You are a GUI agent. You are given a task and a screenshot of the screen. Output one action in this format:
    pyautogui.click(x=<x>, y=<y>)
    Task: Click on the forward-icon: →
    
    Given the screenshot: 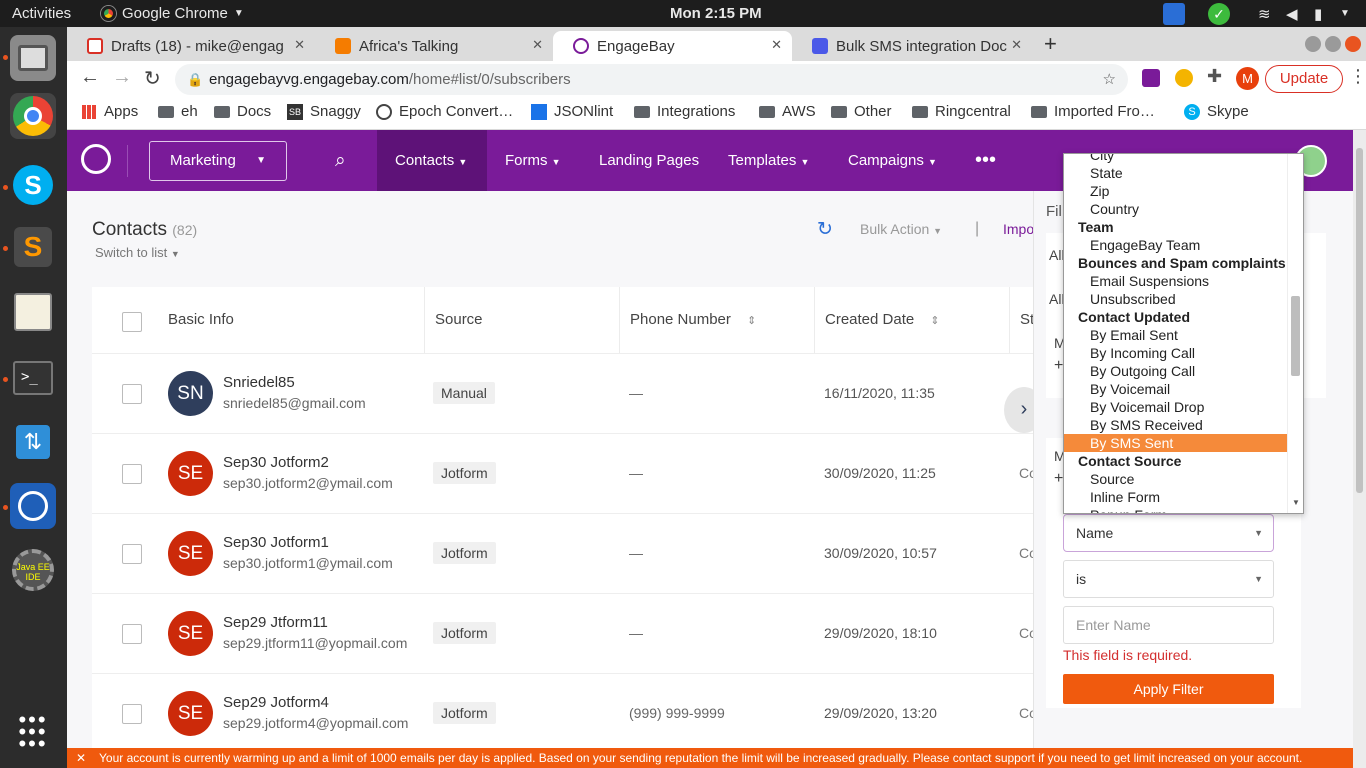 What is the action you would take?
    pyautogui.click(x=122, y=77)
    